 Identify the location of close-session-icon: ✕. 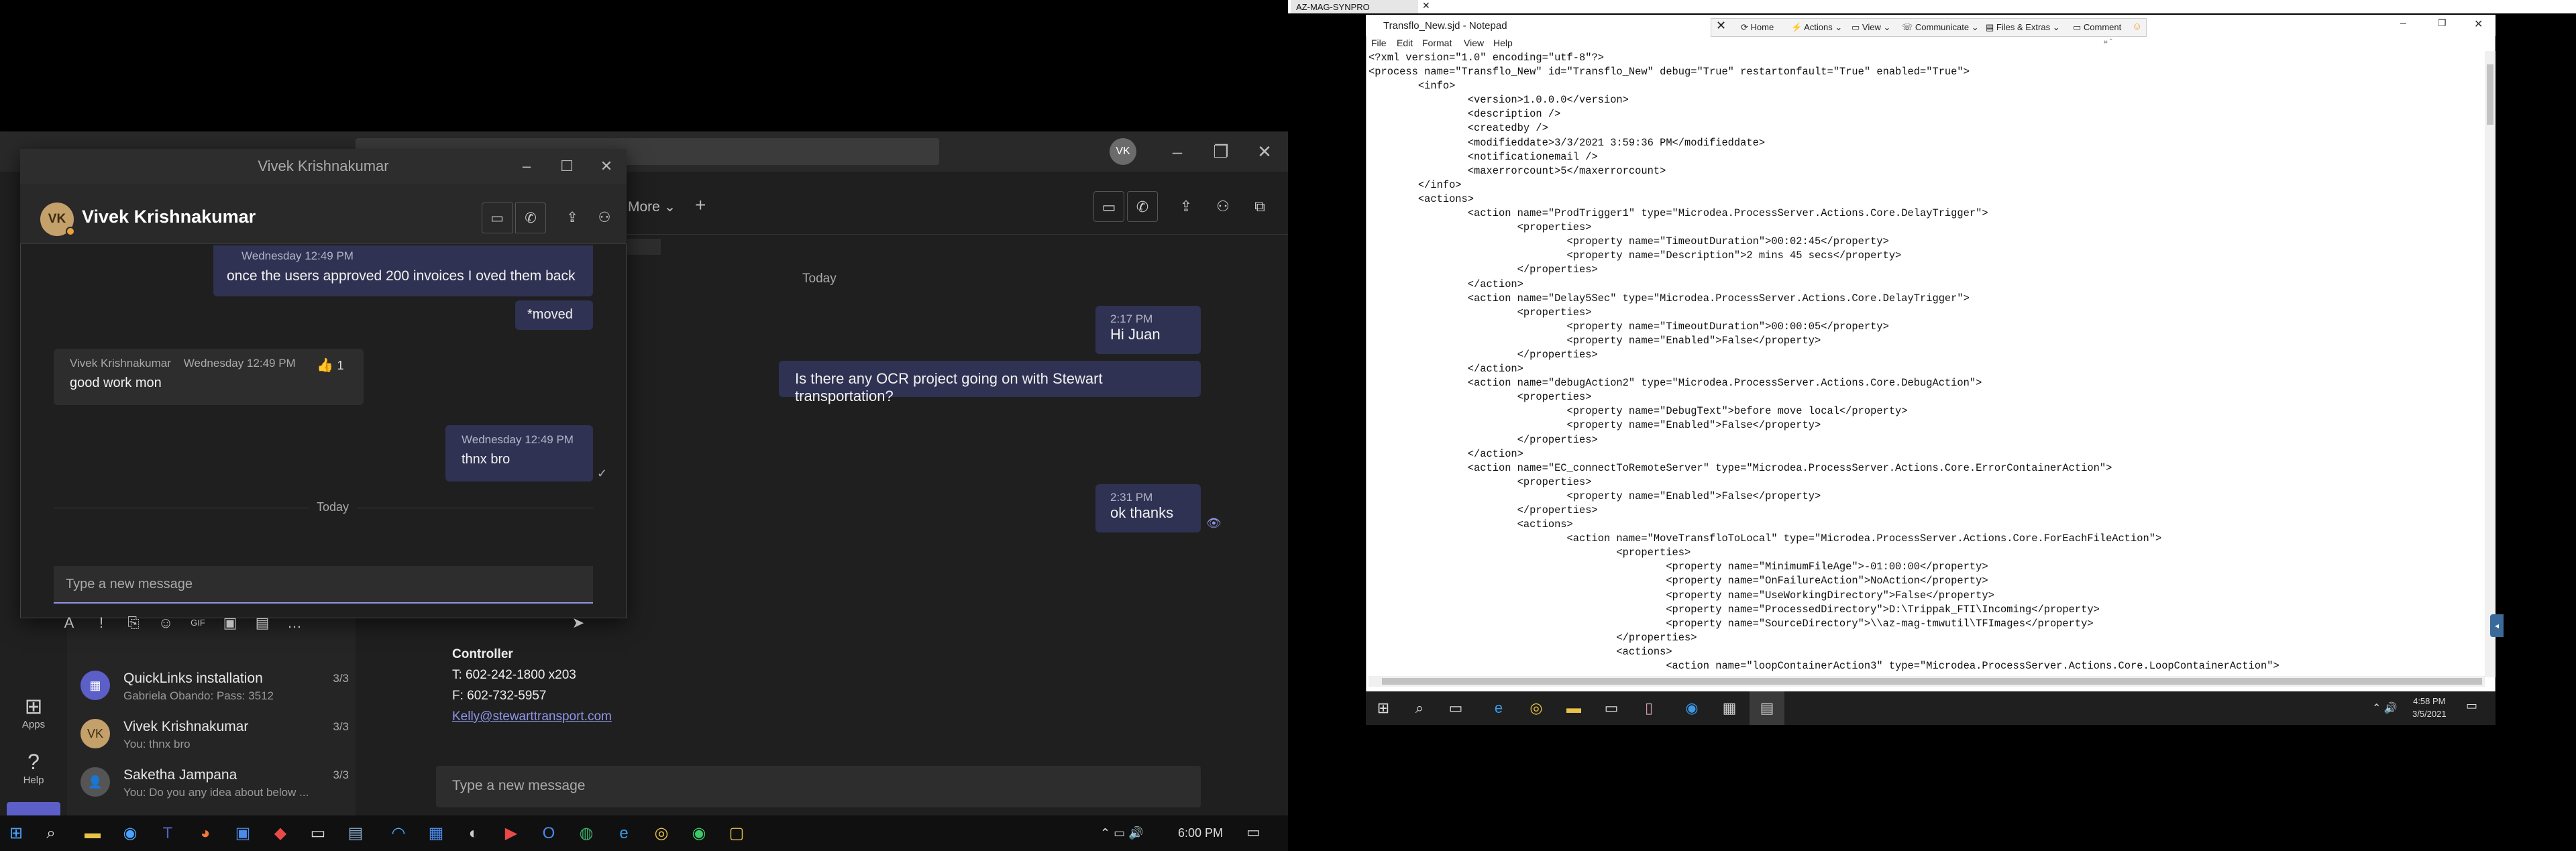
(1721, 26).